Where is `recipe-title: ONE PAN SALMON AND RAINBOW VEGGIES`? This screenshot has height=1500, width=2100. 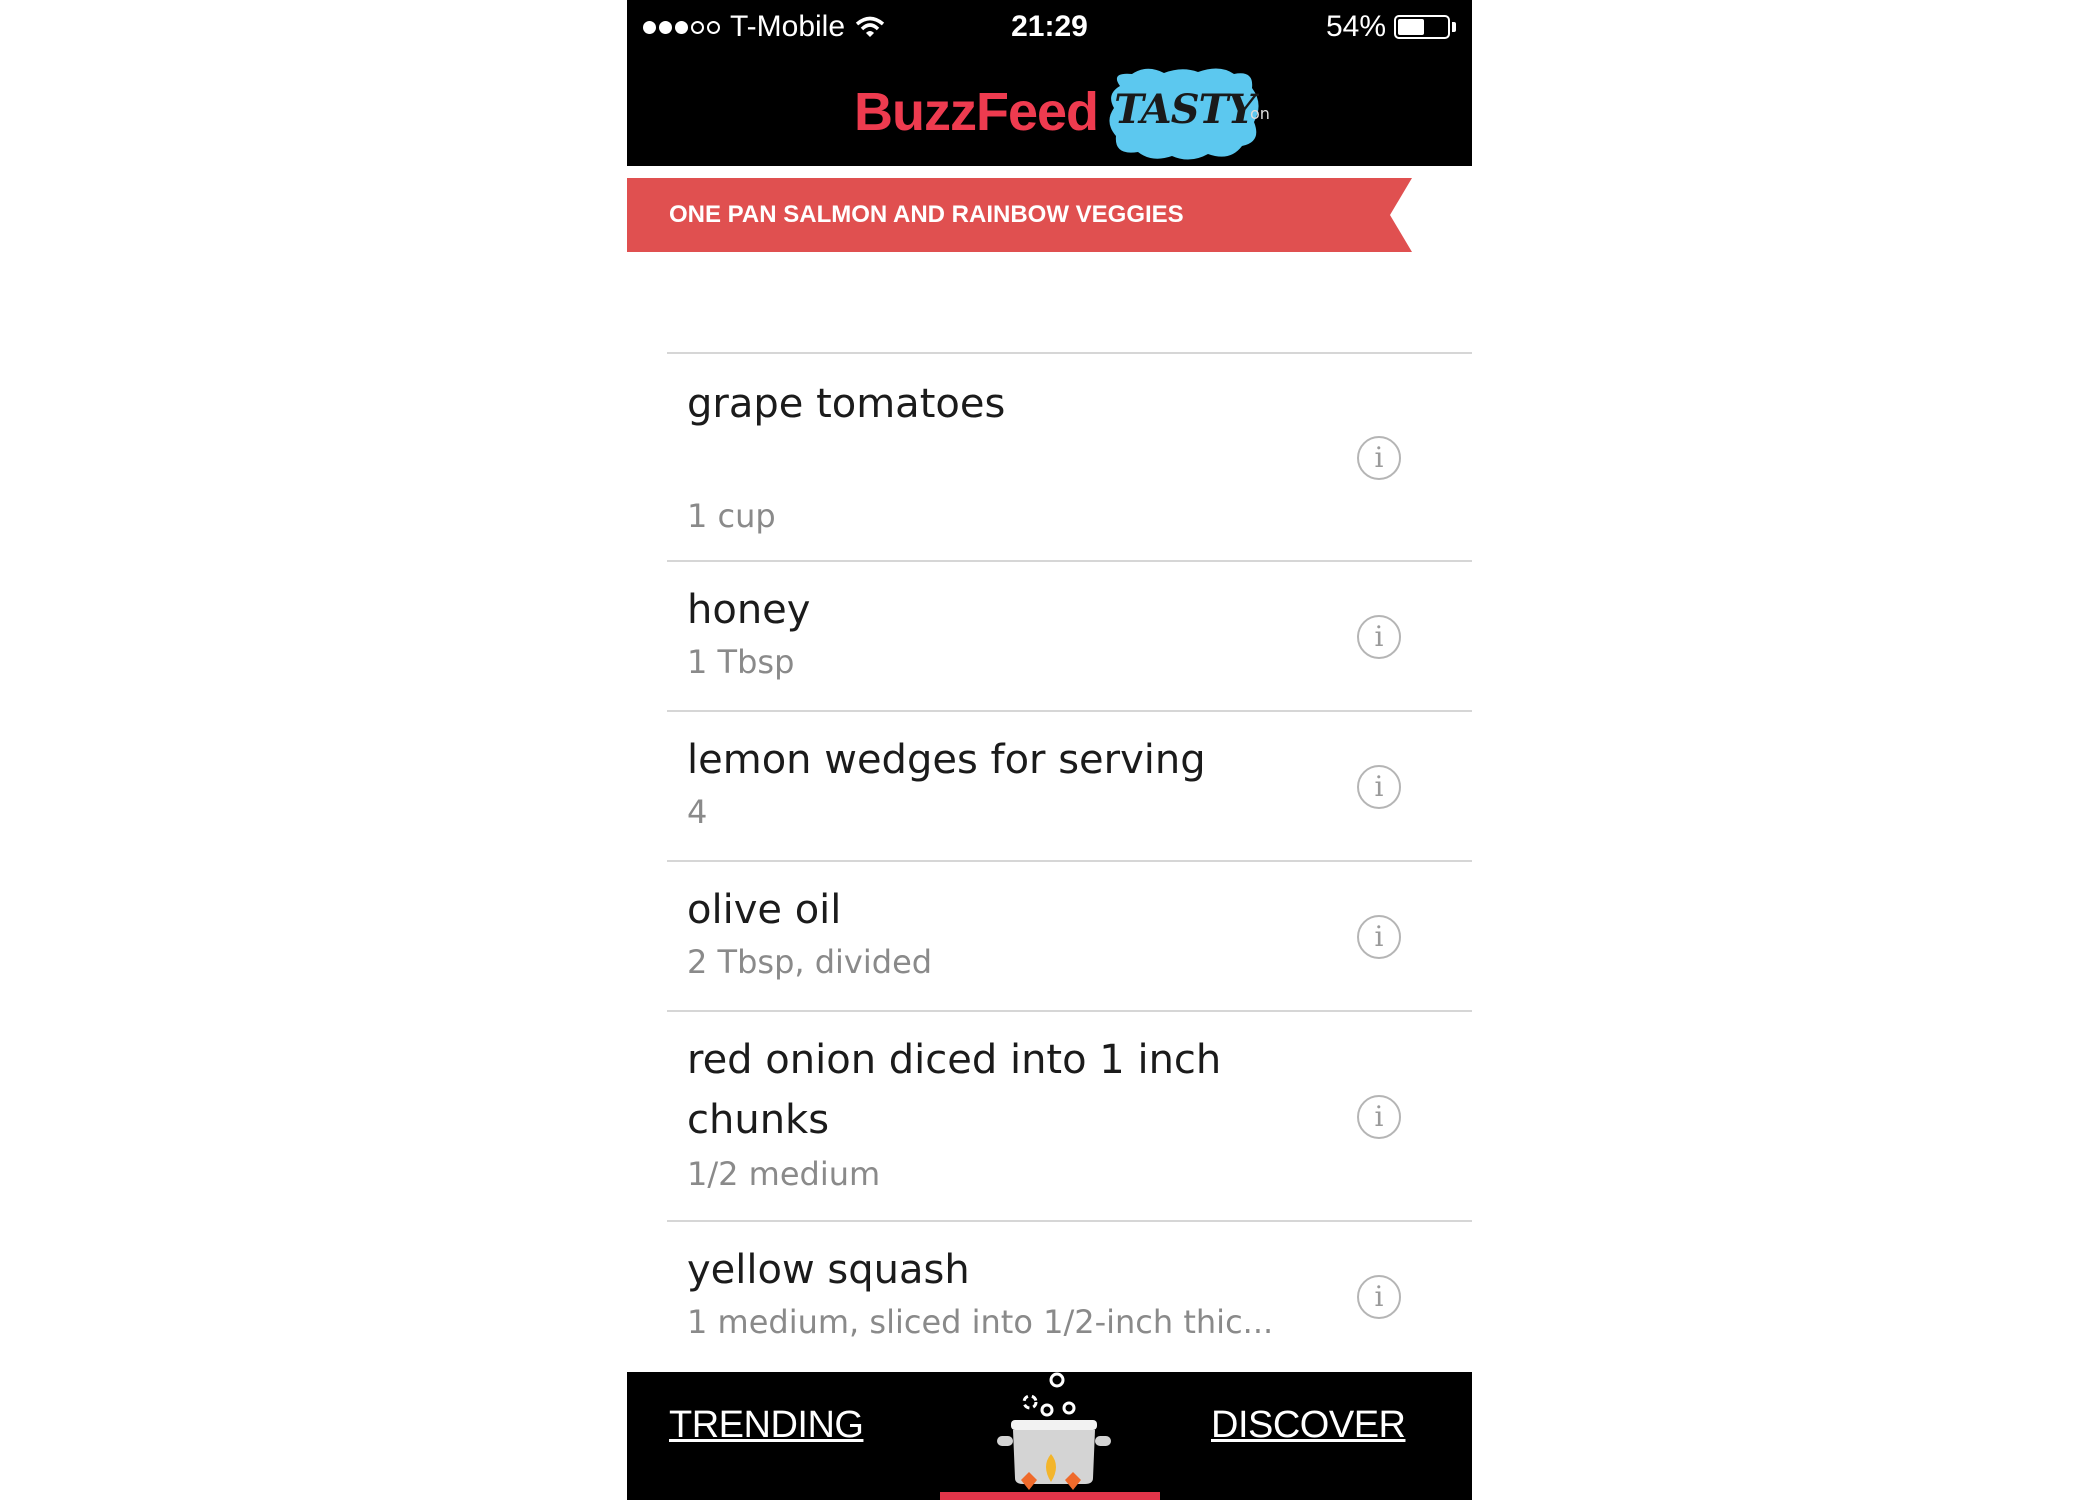
recipe-title: ONE PAN SALMON AND RAINBOW VEGGIES is located at coordinates (926, 214).